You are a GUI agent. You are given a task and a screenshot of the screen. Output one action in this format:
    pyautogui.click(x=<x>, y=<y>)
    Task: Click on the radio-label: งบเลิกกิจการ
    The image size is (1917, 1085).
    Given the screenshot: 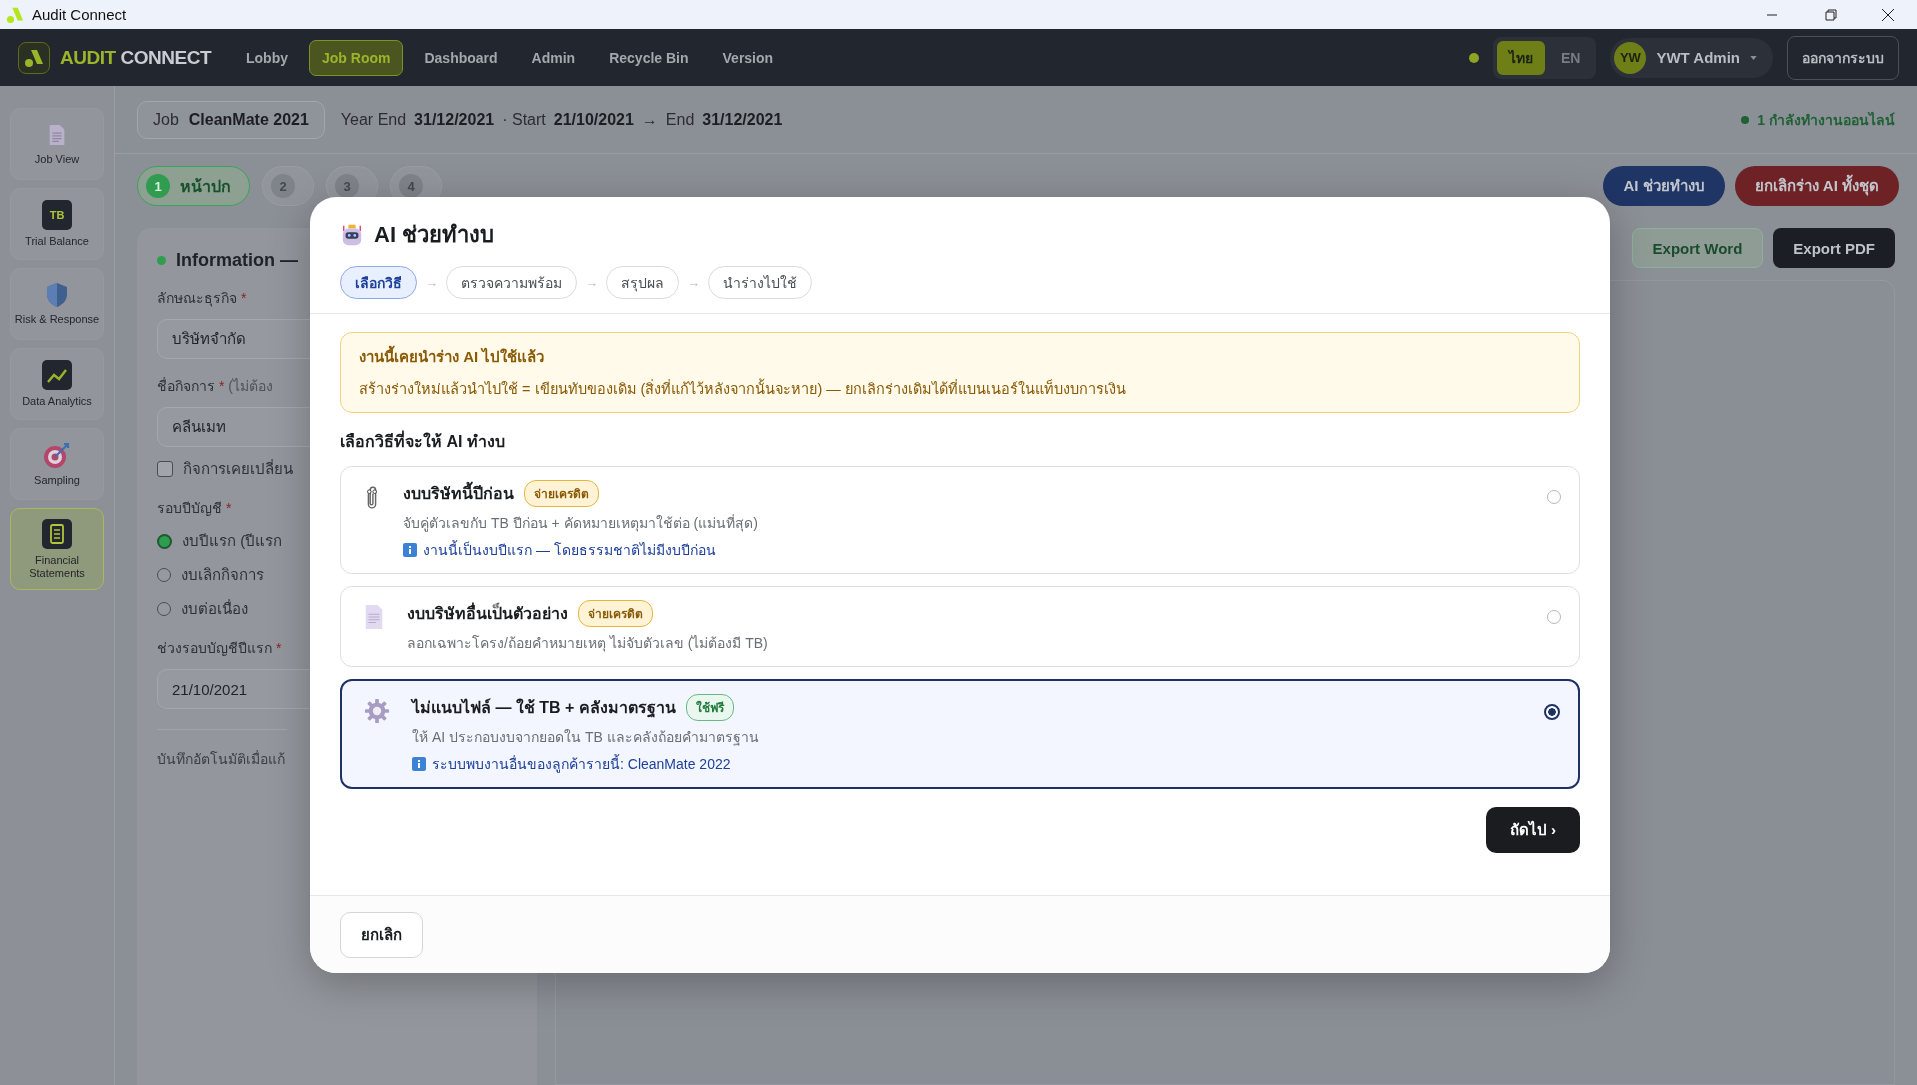 What is the action you would take?
    pyautogui.click(x=222, y=575)
    